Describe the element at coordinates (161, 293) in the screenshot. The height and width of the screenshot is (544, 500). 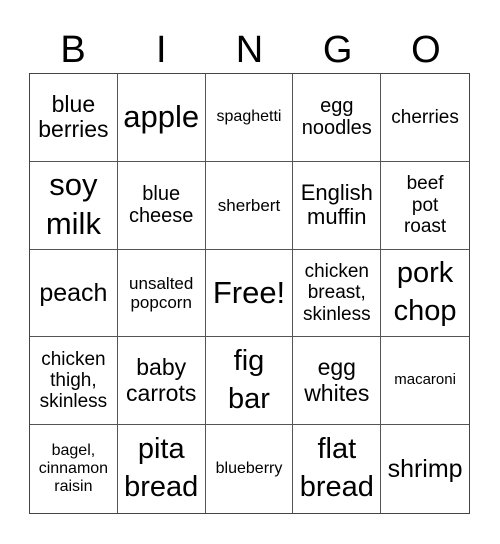
I see `bingo-cell: unsalted popcorn` at that location.